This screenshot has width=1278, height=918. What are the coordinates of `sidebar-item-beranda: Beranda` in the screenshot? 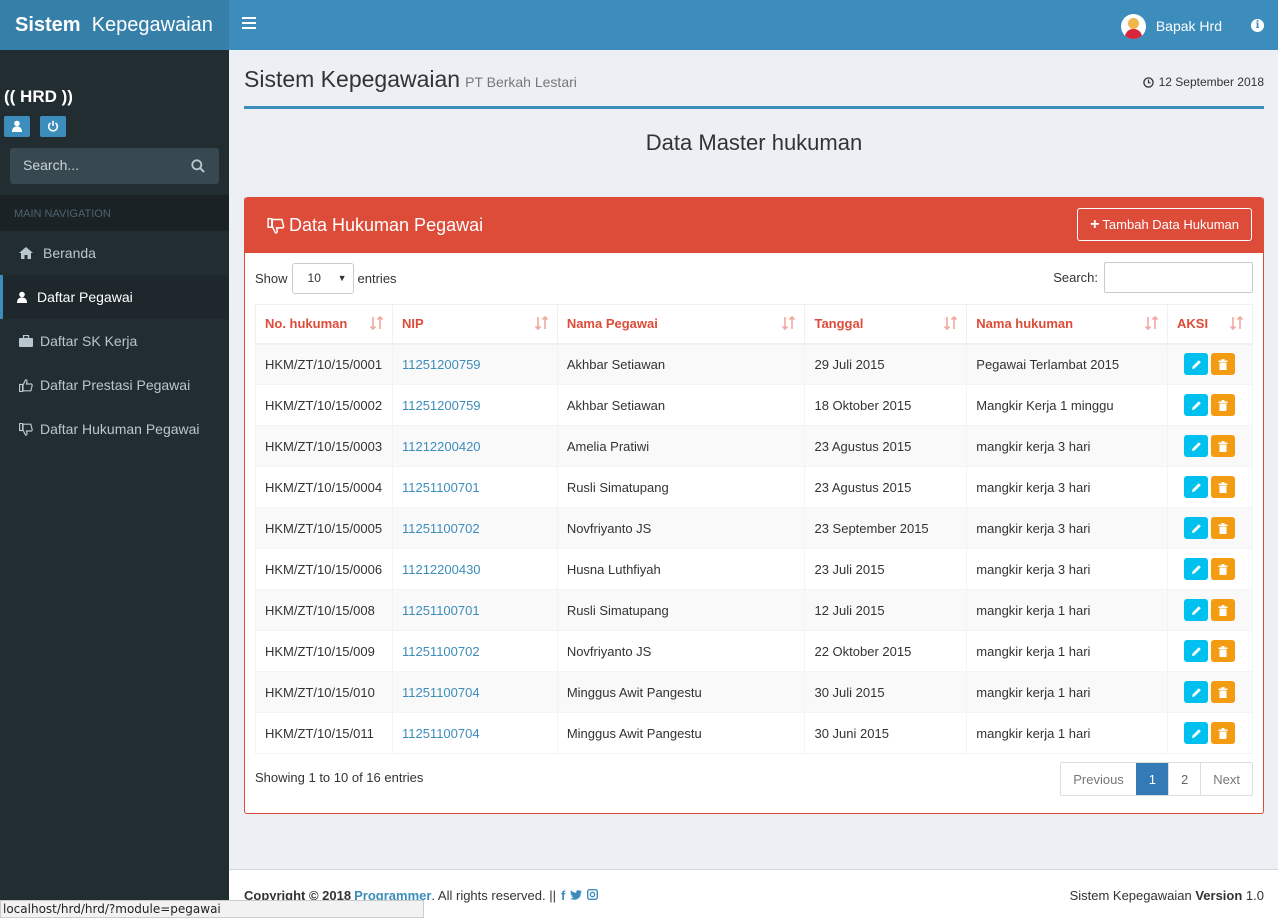 It's located at (114, 253).